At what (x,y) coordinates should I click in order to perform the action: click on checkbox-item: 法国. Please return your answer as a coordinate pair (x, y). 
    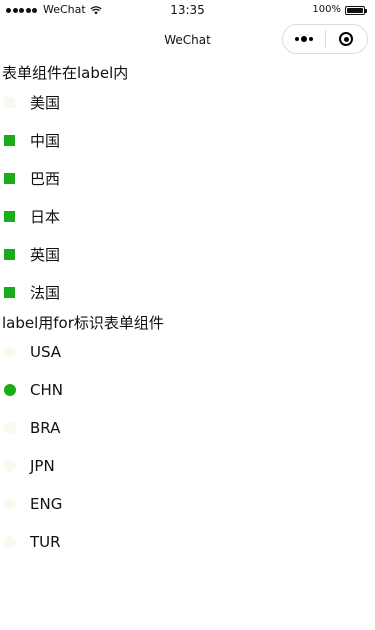
    Looking at the image, I should click on (187, 292).